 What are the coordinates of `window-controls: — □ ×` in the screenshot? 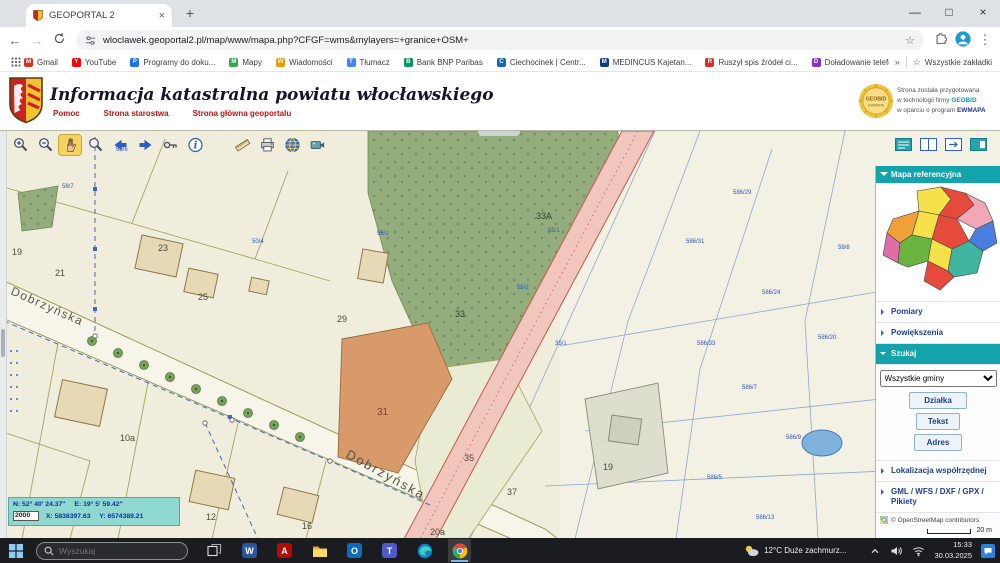 It's located at (949, 13).